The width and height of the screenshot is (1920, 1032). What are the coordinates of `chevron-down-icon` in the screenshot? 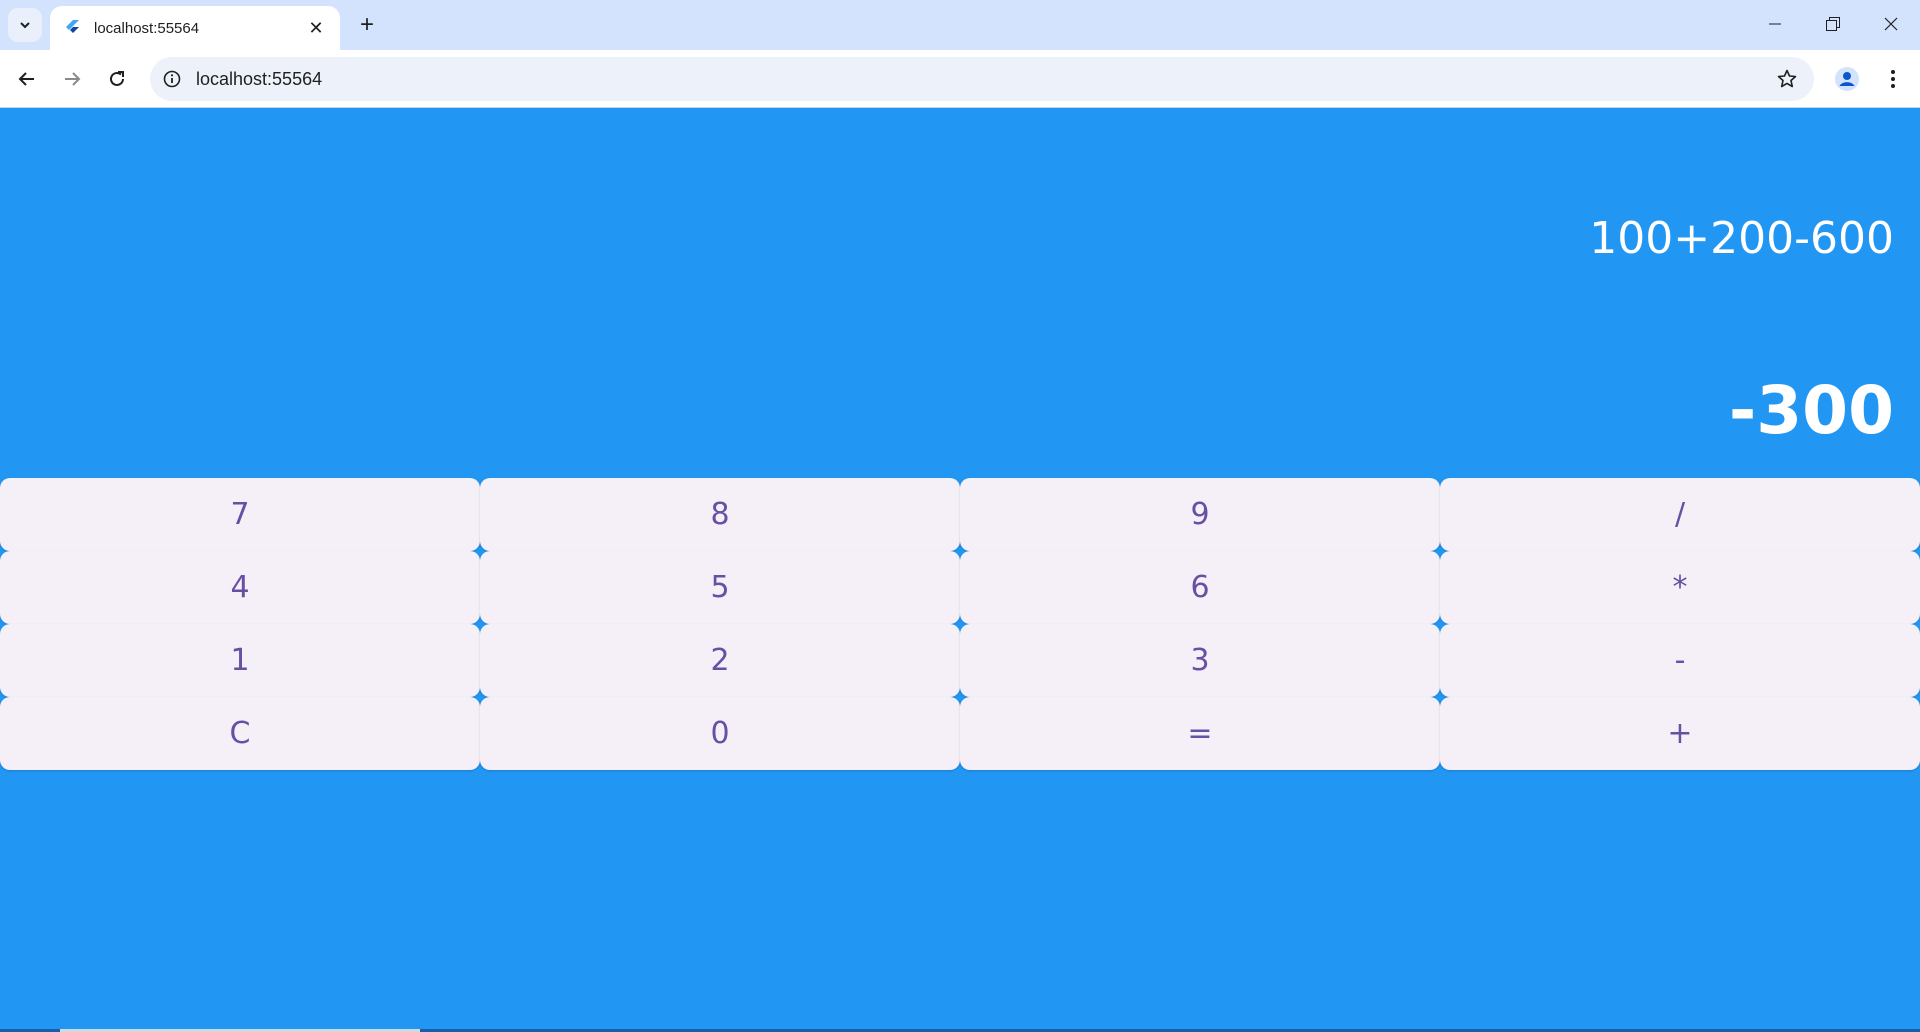 It's located at (25, 25).